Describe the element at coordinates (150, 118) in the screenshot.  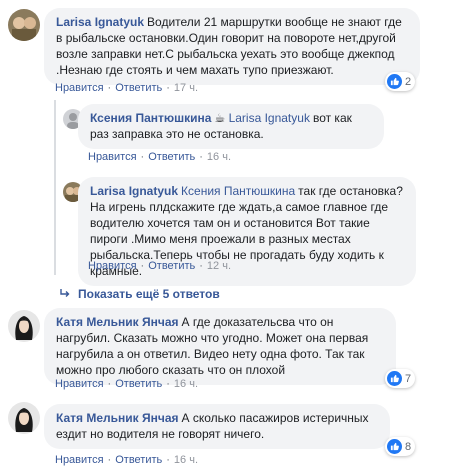
I see `comment-author: Ксения Пантюшкина` at that location.